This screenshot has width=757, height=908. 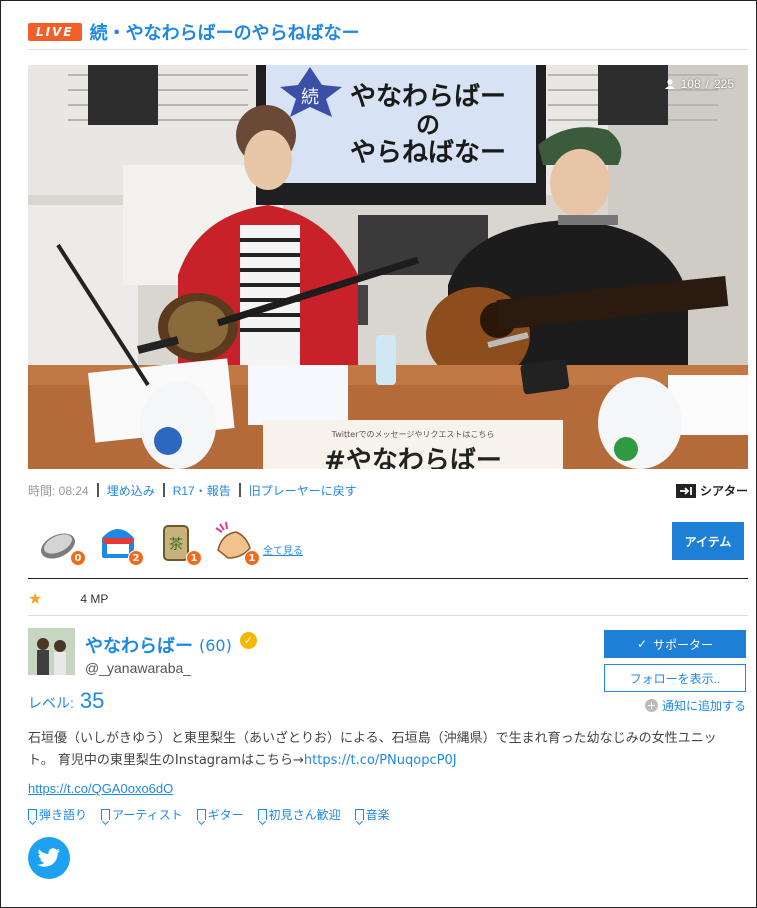 I want to click on avatar, so click(x=51, y=651).